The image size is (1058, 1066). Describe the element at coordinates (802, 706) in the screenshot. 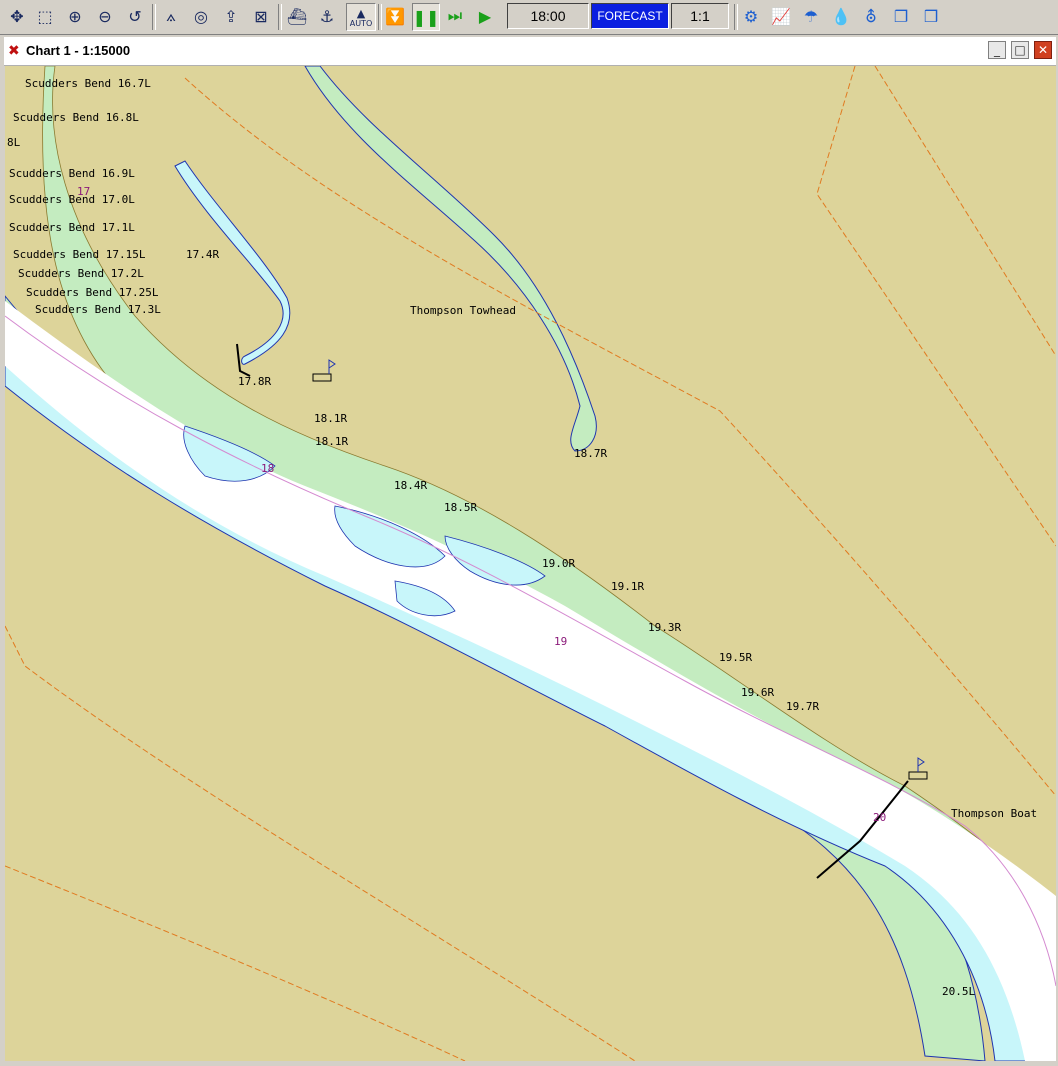

I see `bank-label: 19.7R` at that location.